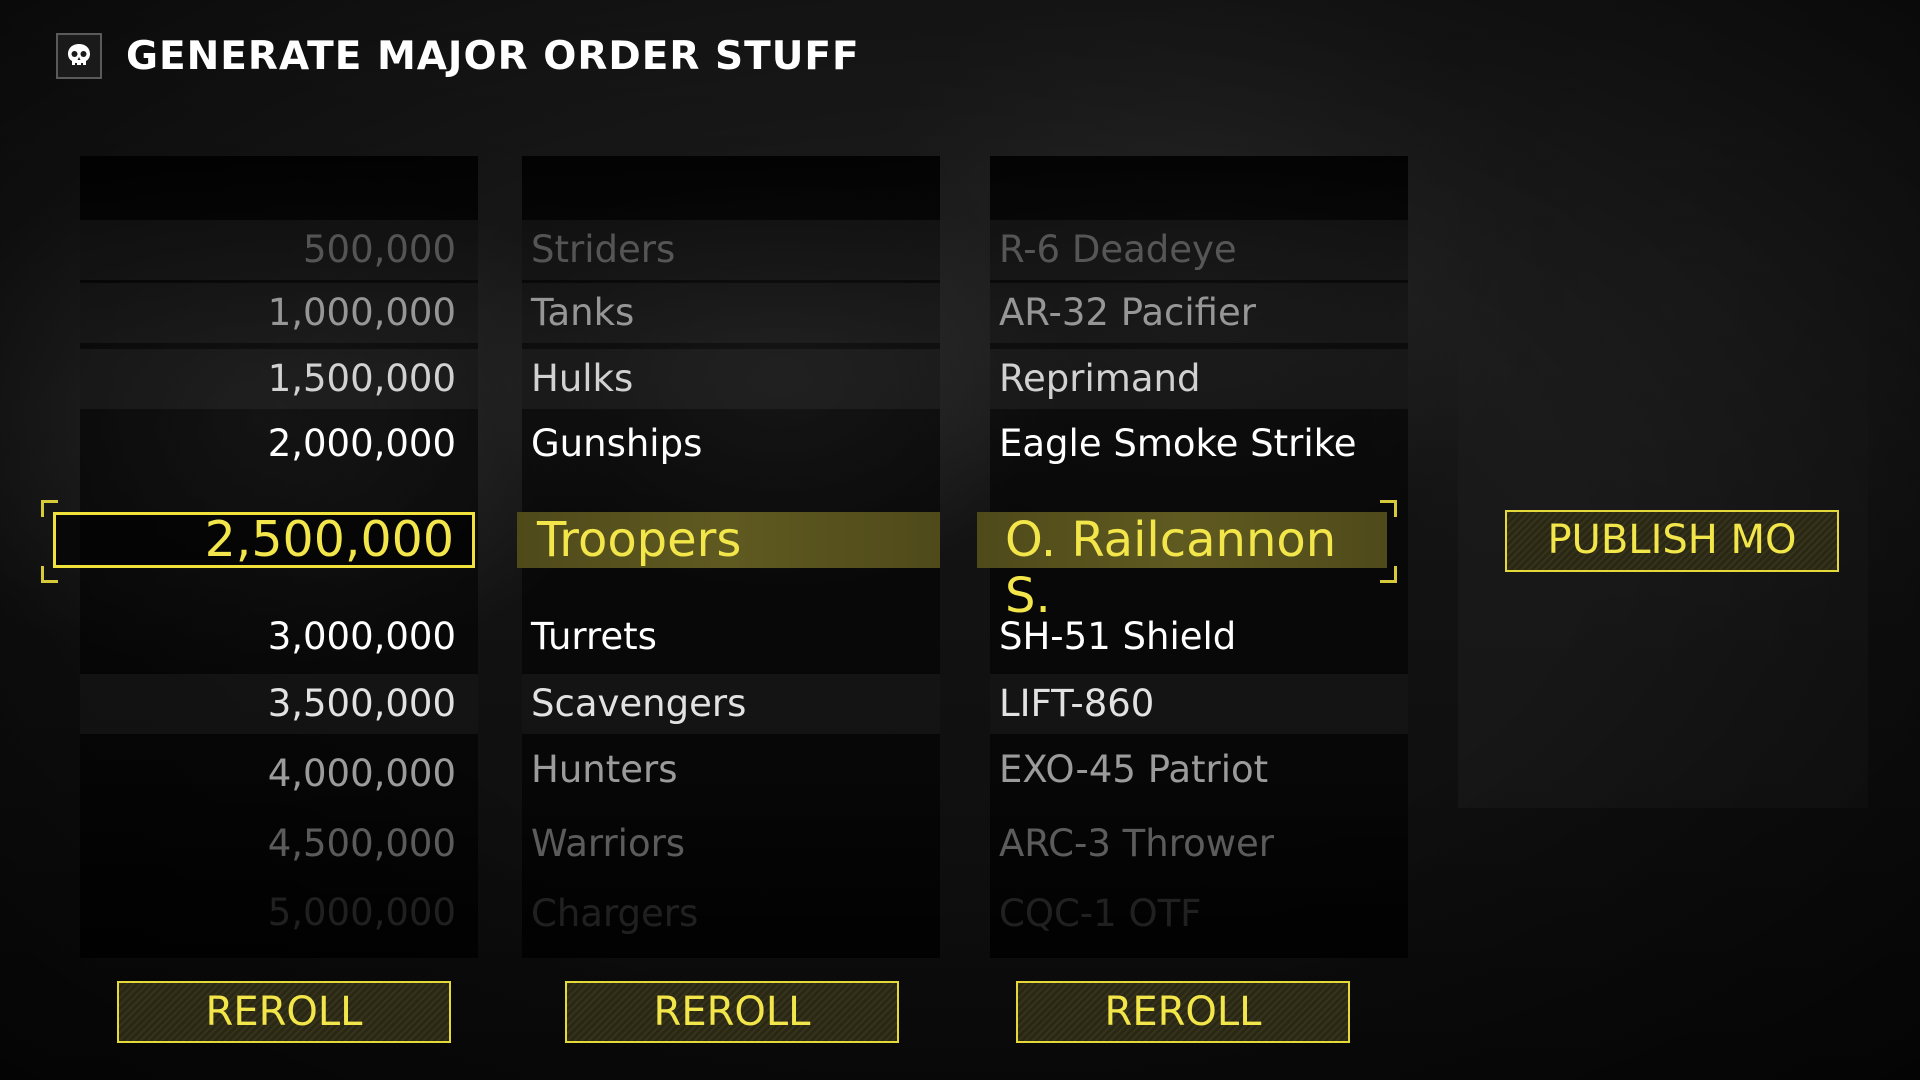  Describe the element at coordinates (79, 56) in the screenshot. I see `skull-icon` at that location.